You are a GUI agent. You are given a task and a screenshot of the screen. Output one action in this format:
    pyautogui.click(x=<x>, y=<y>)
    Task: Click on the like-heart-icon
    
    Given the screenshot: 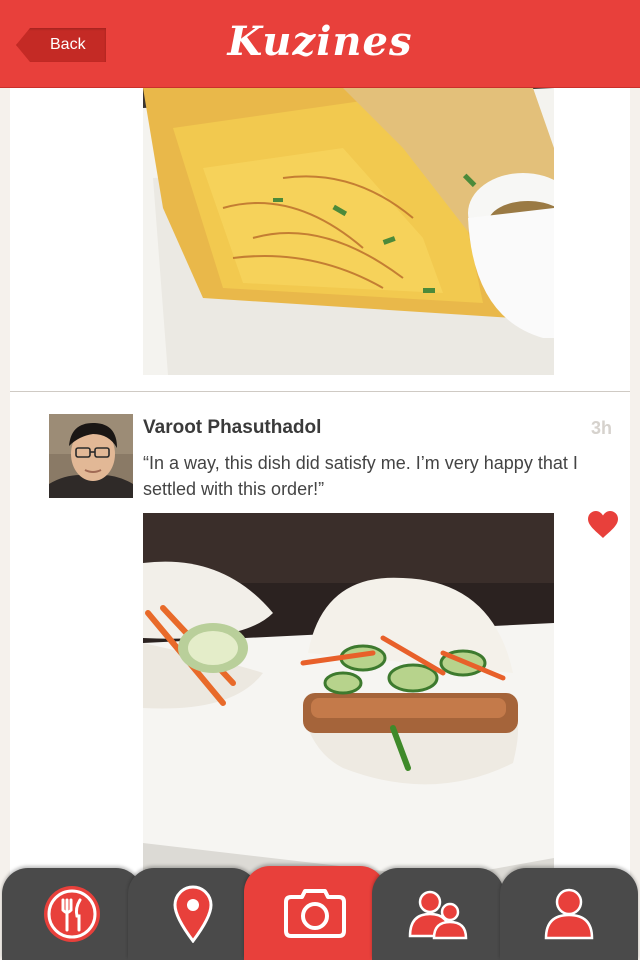 What is the action you would take?
    pyautogui.click(x=603, y=525)
    